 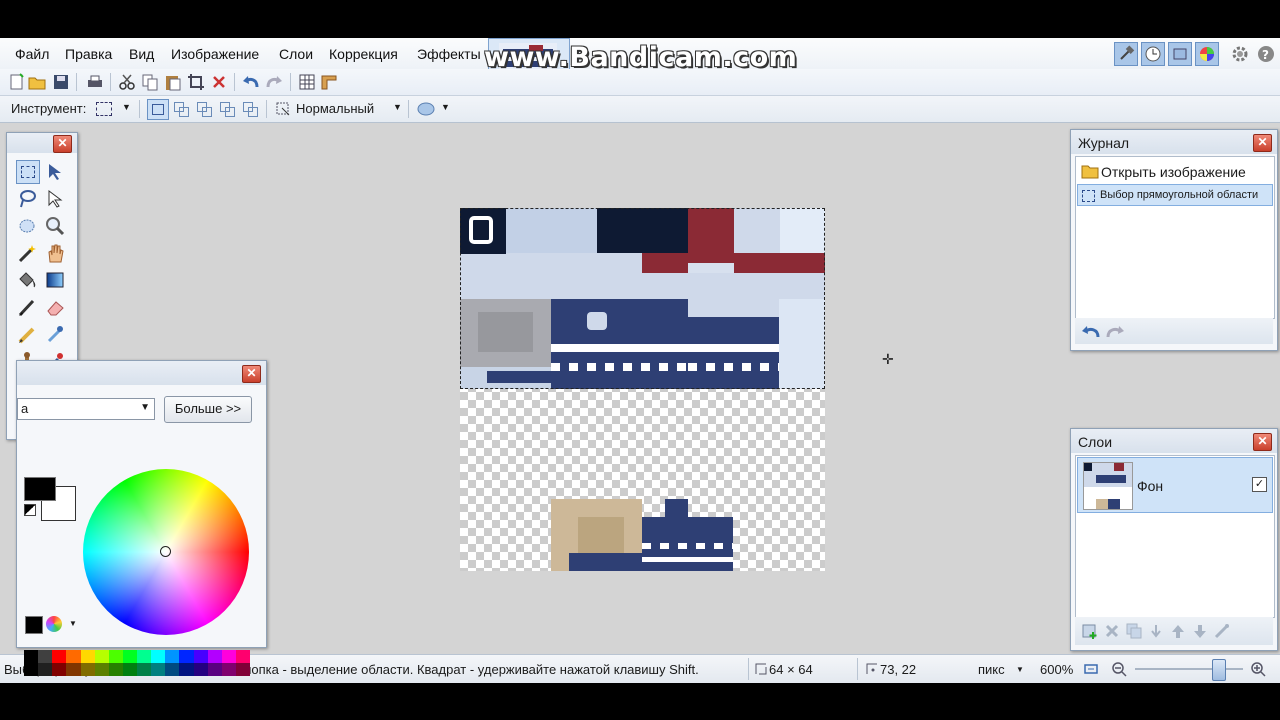 What do you see at coordinates (397, 107) in the screenshot?
I see `blend-mode-arrow: ▼` at bounding box center [397, 107].